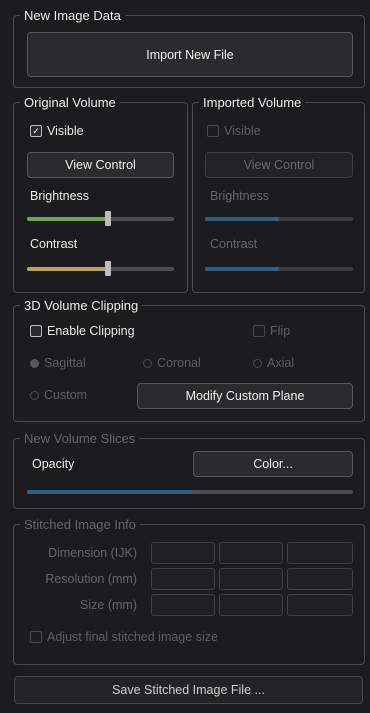 The image size is (370, 713). I want to click on original-visible-label: Visible, so click(65, 131).